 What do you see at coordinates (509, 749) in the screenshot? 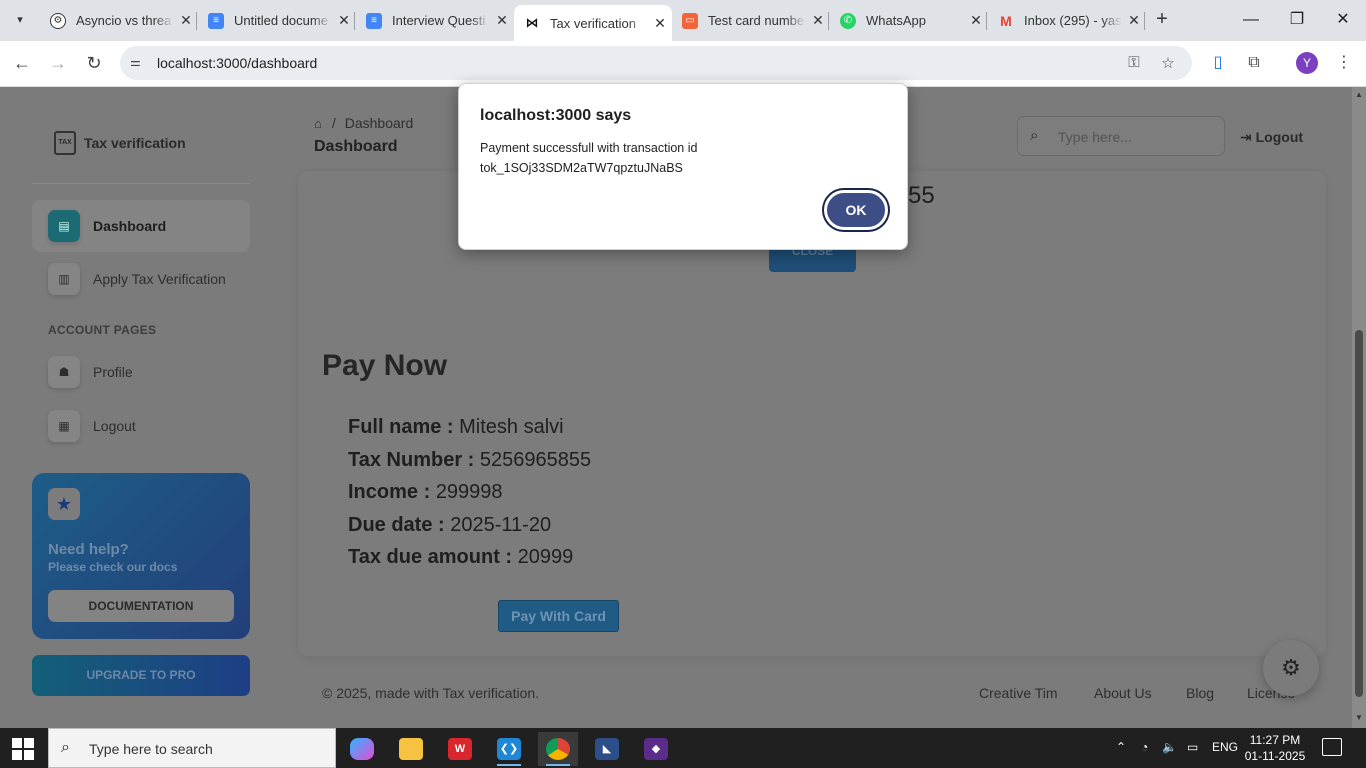
I see `vscode-icon: ❮❯` at bounding box center [509, 749].